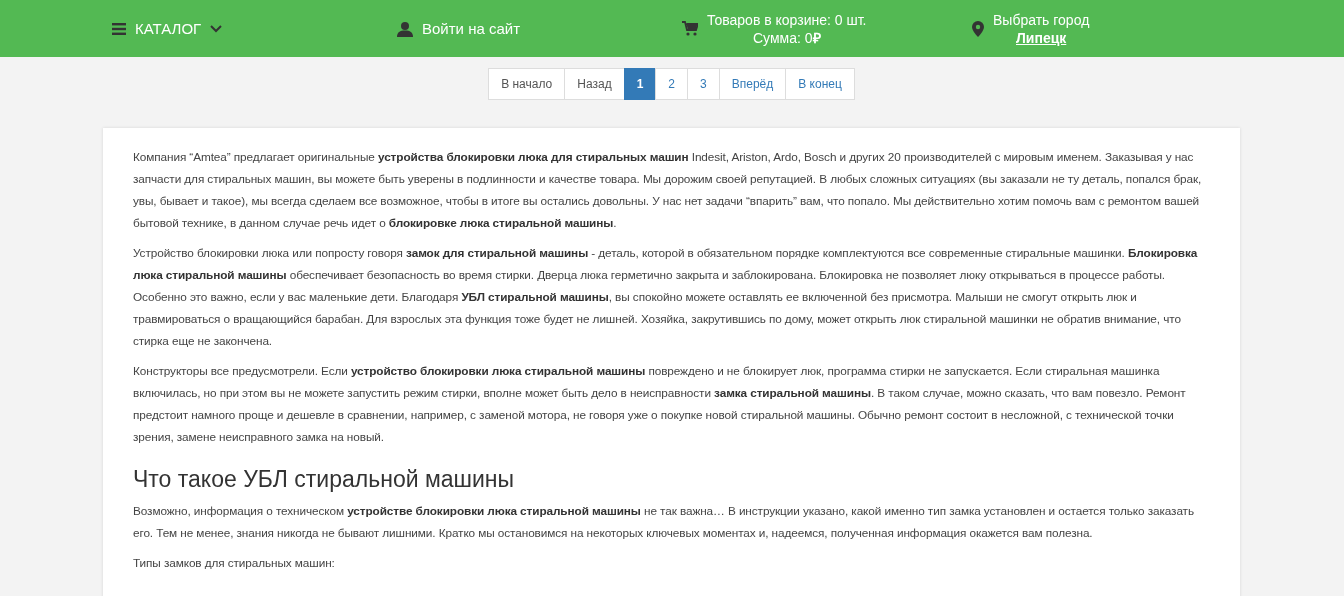 This screenshot has width=1344, height=596. Describe the element at coordinates (787, 19) in the screenshot. I see `cart-count: Товаров в корзине: 0 шт.` at that location.